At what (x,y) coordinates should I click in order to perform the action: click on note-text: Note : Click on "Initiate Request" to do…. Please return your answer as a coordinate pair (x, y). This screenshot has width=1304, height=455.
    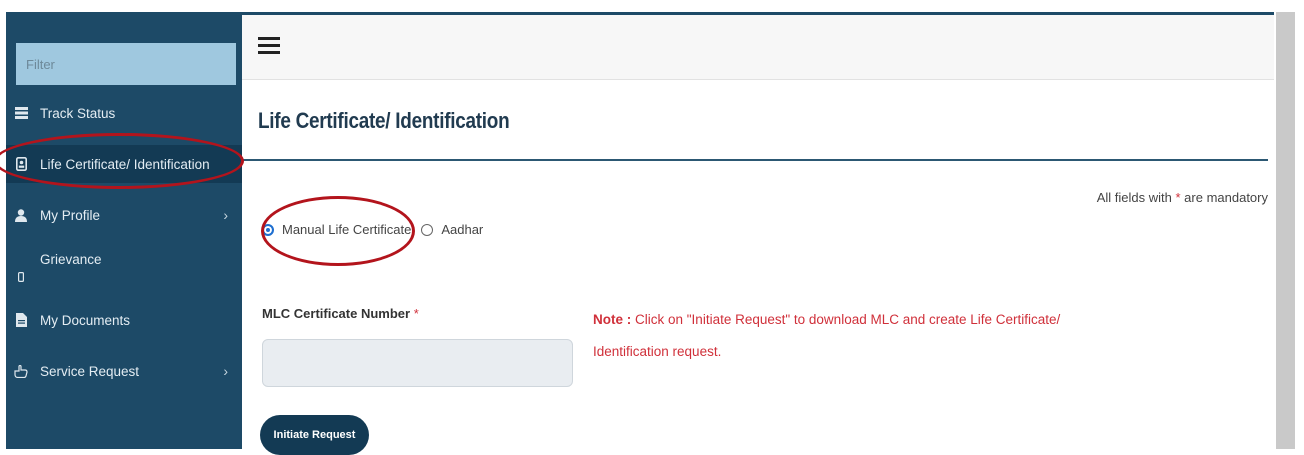
    Looking at the image, I should click on (827, 335).